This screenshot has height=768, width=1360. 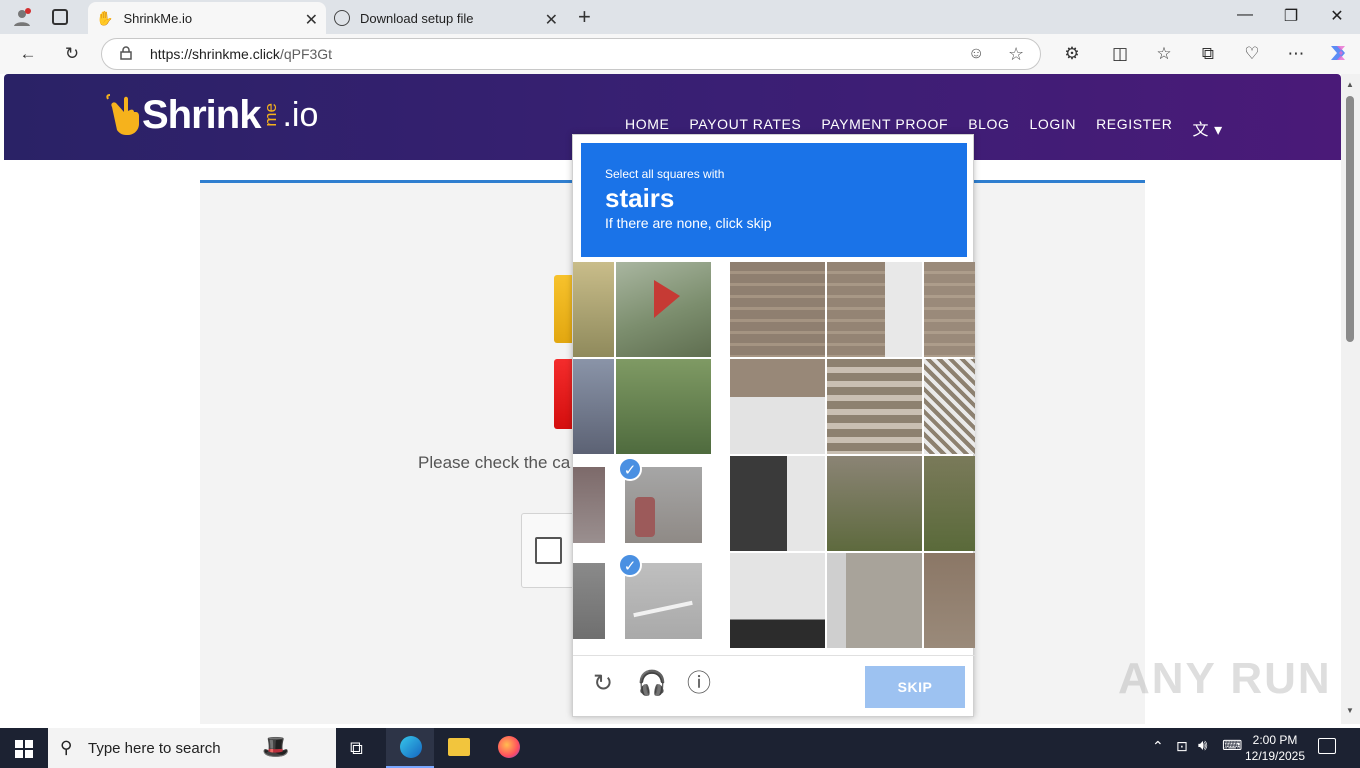 I want to click on new-tab-icon: +, so click(x=584, y=17).